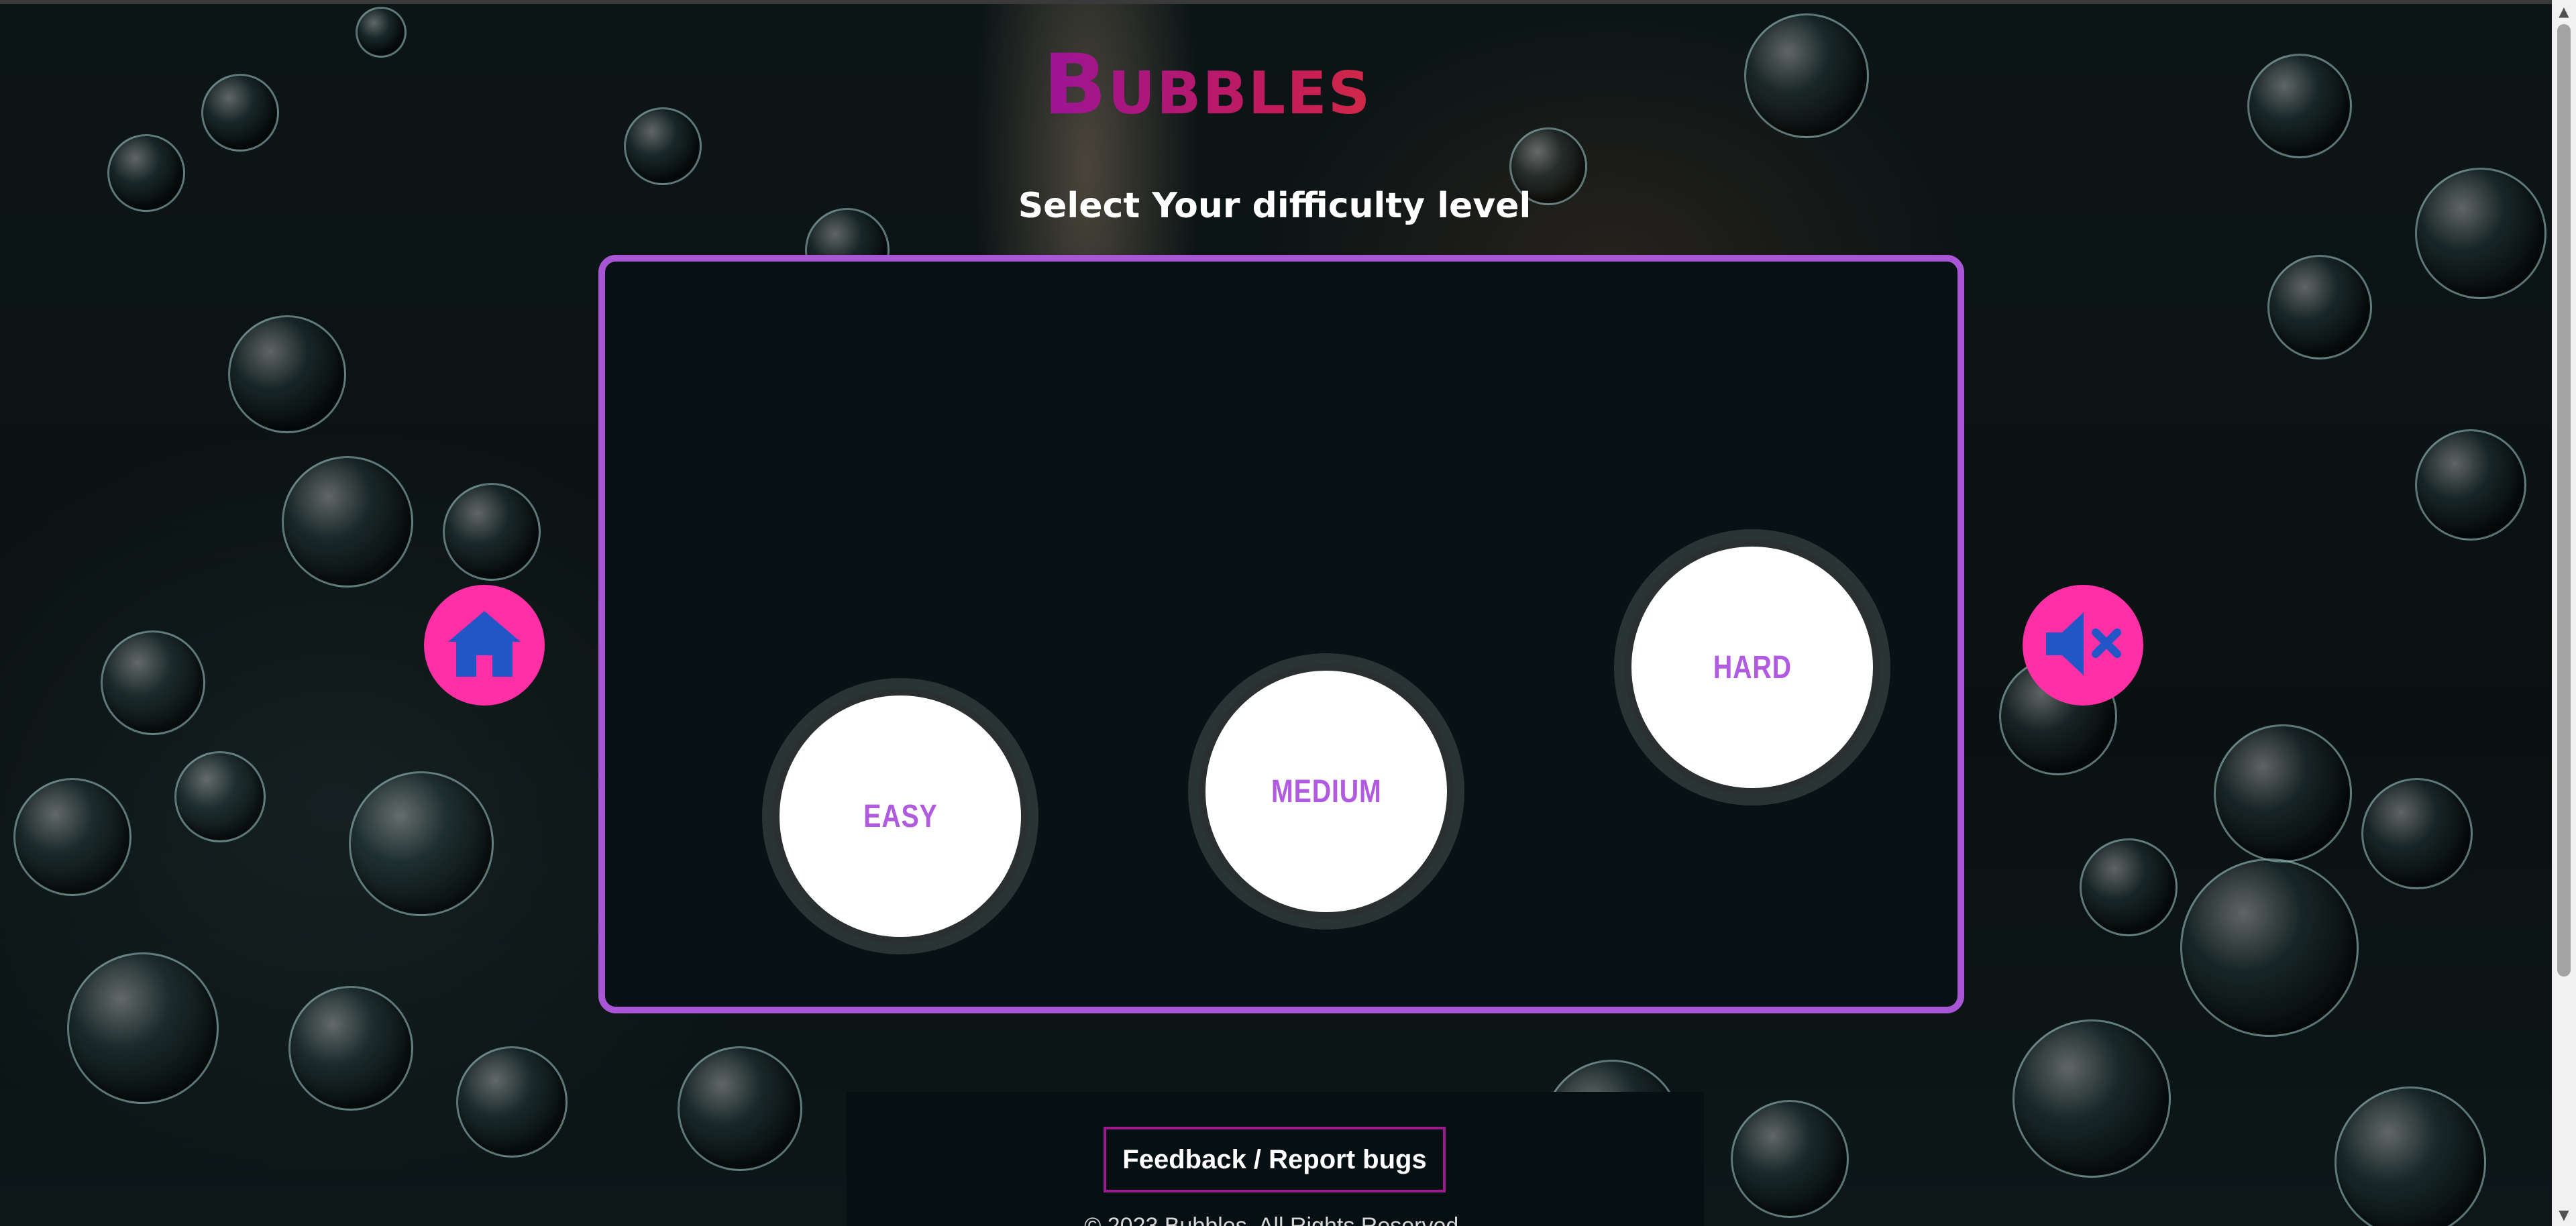  I want to click on scroll-up-arrow-icon: ▲, so click(2564, 11).